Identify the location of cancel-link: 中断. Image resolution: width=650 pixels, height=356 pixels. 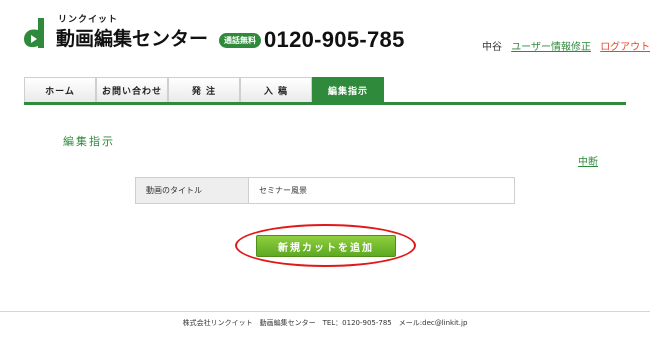
(588, 160).